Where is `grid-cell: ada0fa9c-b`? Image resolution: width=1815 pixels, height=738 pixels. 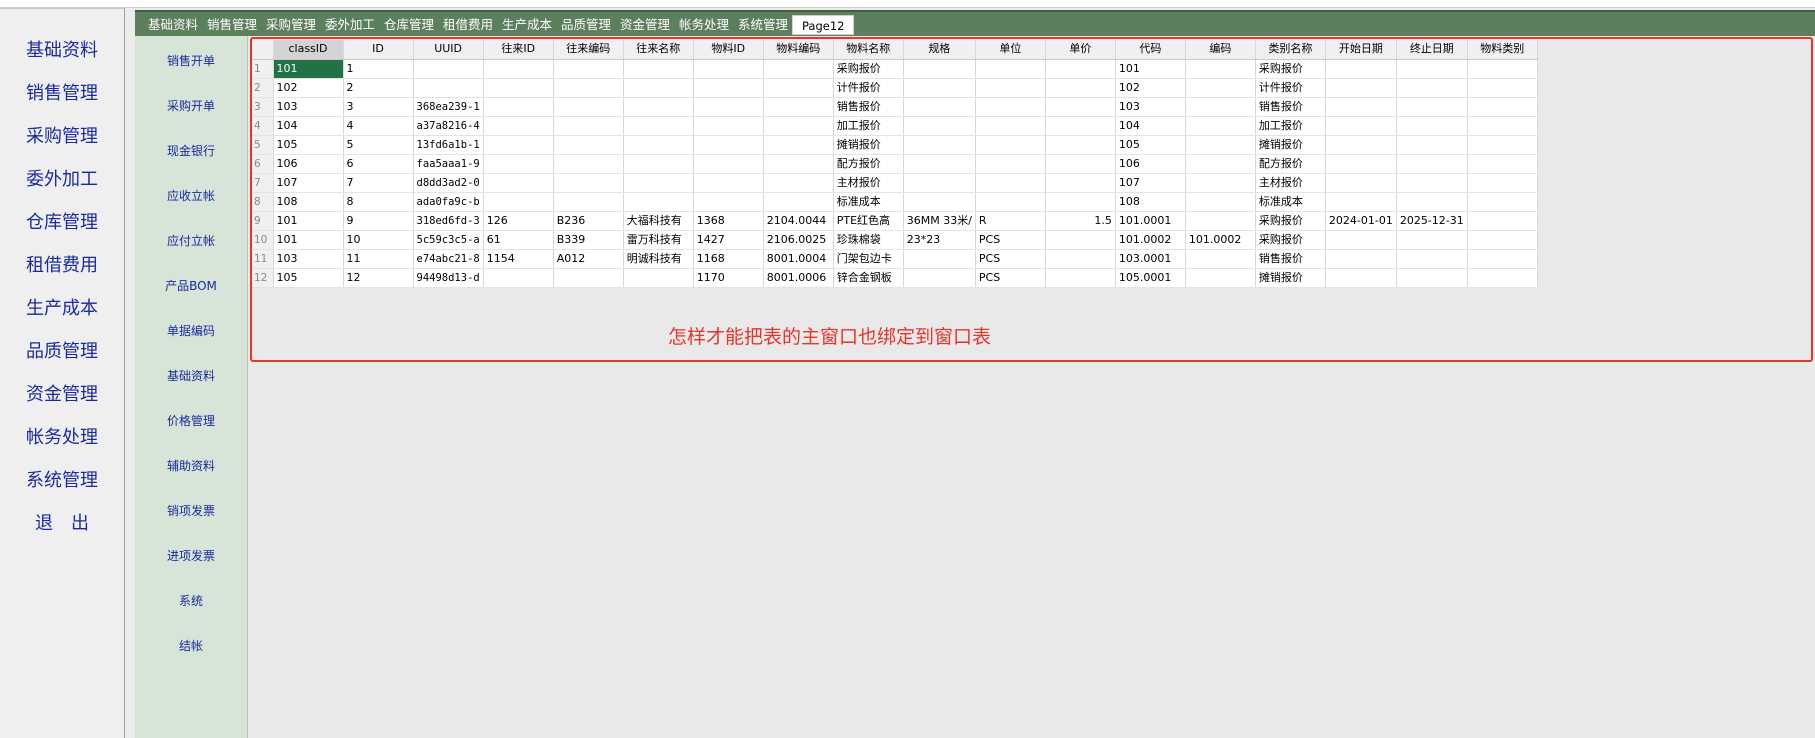
grid-cell: ada0fa9c-b is located at coordinates (448, 202).